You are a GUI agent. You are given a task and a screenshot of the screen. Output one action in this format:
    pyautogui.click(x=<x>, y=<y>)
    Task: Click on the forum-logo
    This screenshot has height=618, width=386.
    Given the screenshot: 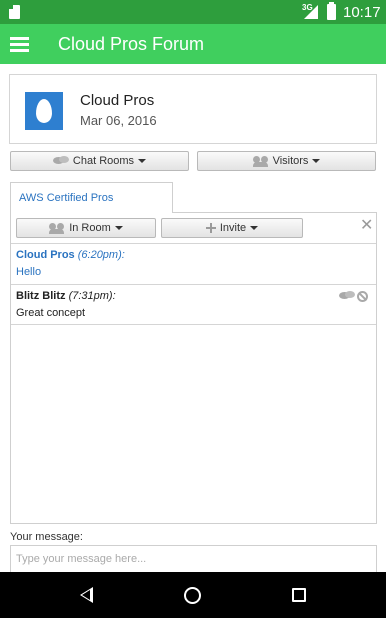 What is the action you would take?
    pyautogui.click(x=44, y=111)
    